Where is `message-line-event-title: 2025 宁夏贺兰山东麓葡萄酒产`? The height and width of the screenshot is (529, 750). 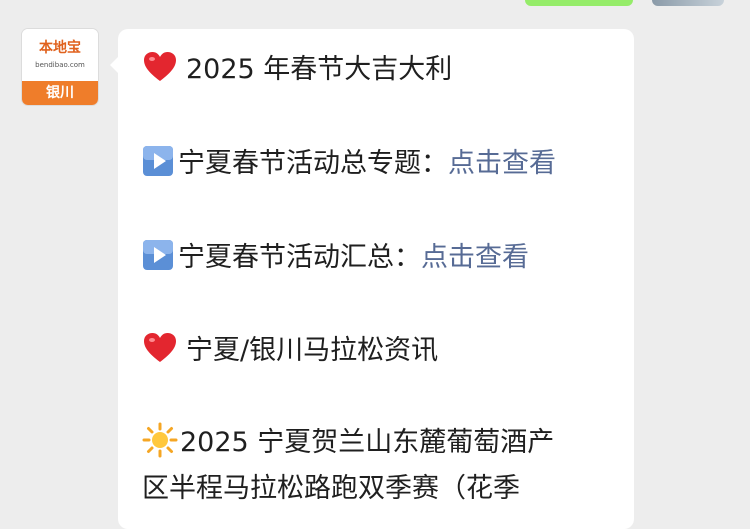 message-line-event-title: 2025 宁夏贺兰山东麓葡萄酒产 is located at coordinates (348, 439).